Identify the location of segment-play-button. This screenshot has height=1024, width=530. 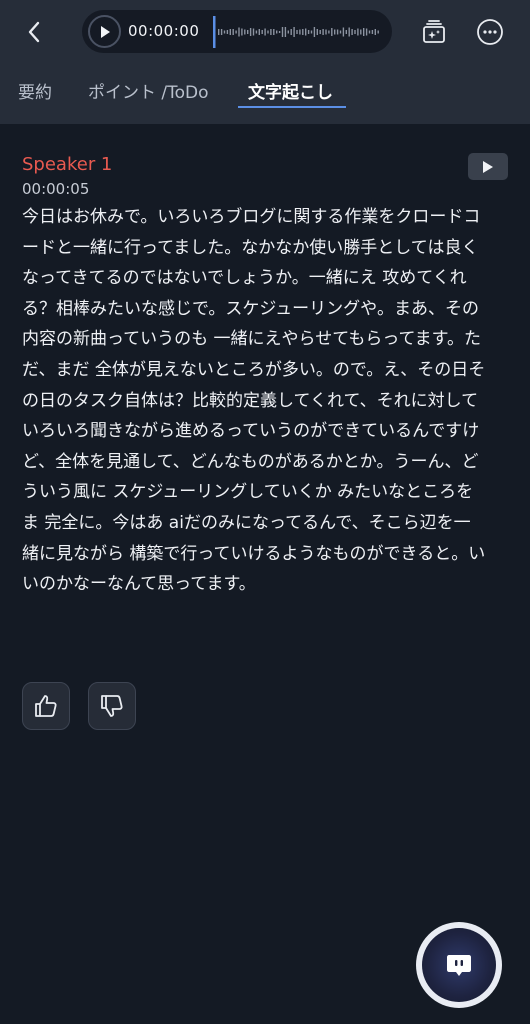
(488, 166).